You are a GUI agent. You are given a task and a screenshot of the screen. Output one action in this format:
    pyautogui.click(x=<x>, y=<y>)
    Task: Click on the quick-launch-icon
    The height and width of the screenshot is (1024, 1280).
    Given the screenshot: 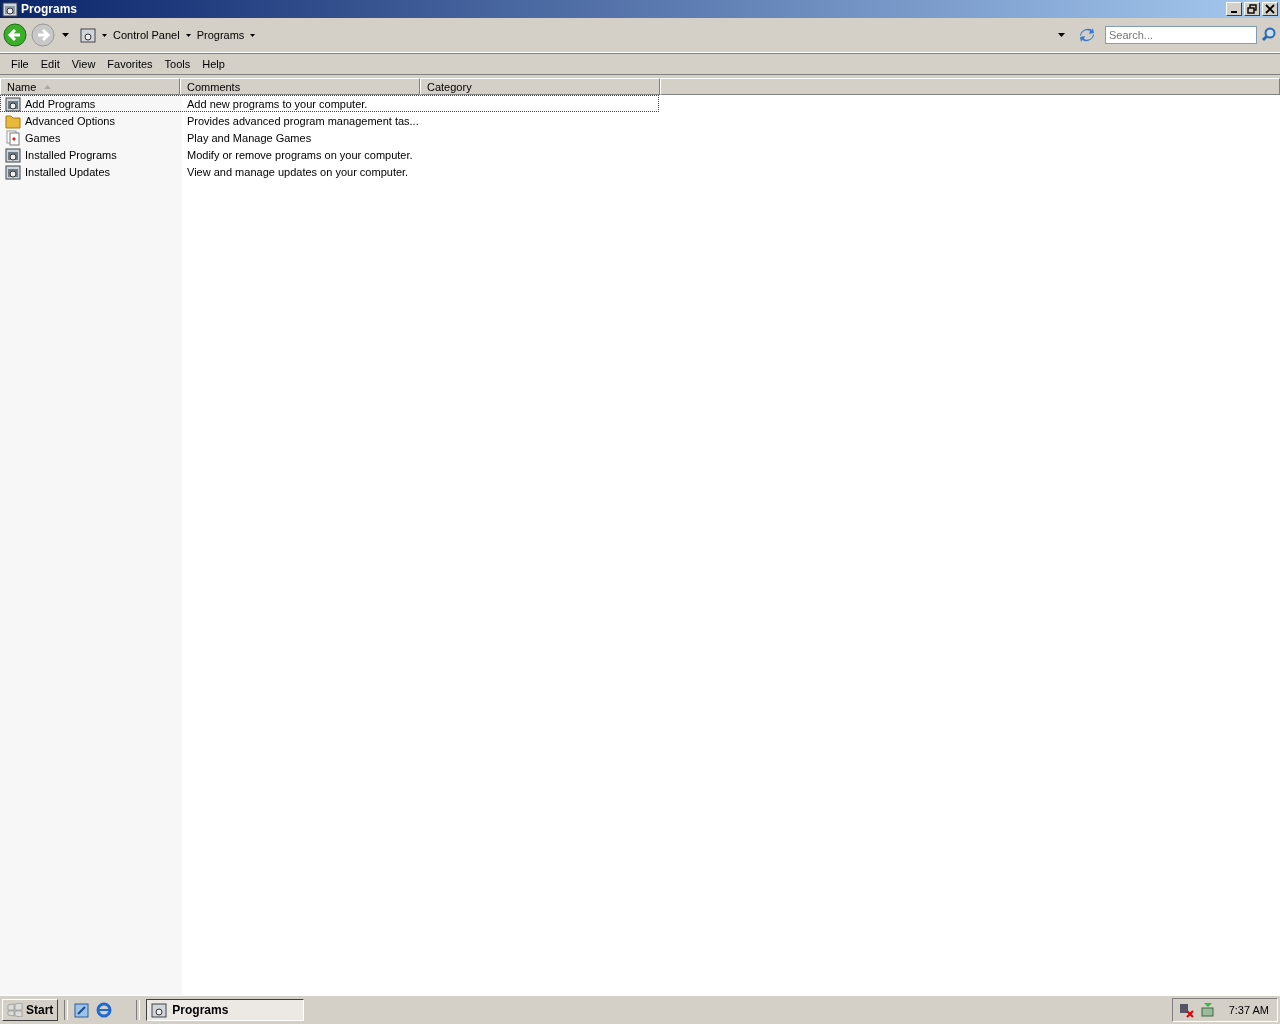 What is the action you would take?
    pyautogui.click(x=82, y=1010)
    